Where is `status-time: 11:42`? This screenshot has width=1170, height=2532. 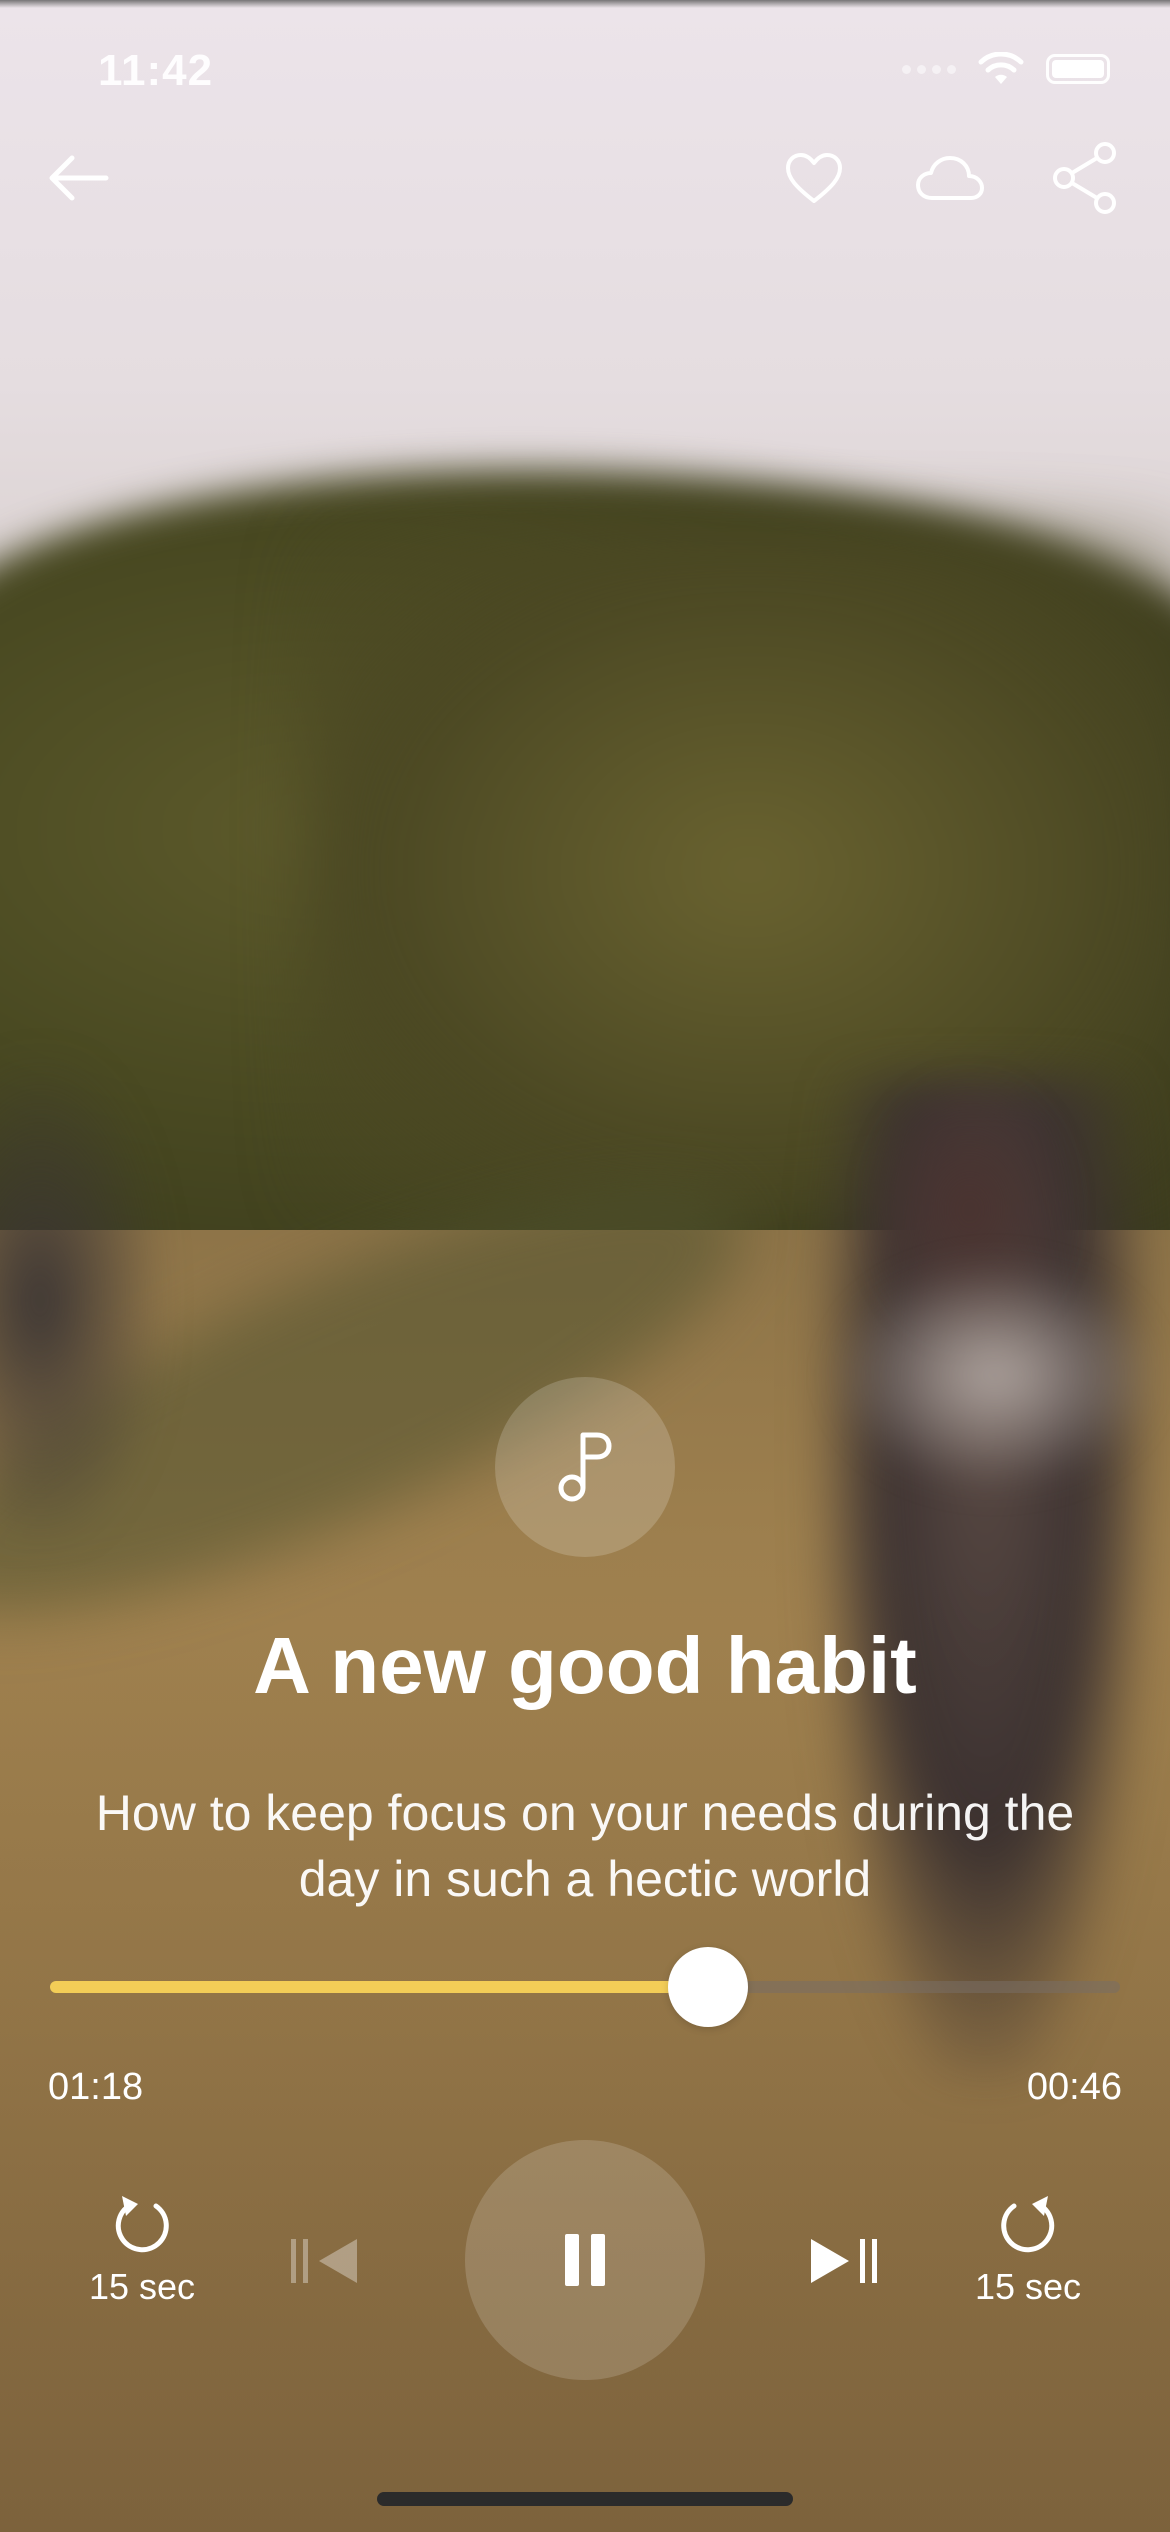
status-time: 11:42 is located at coordinates (156, 70).